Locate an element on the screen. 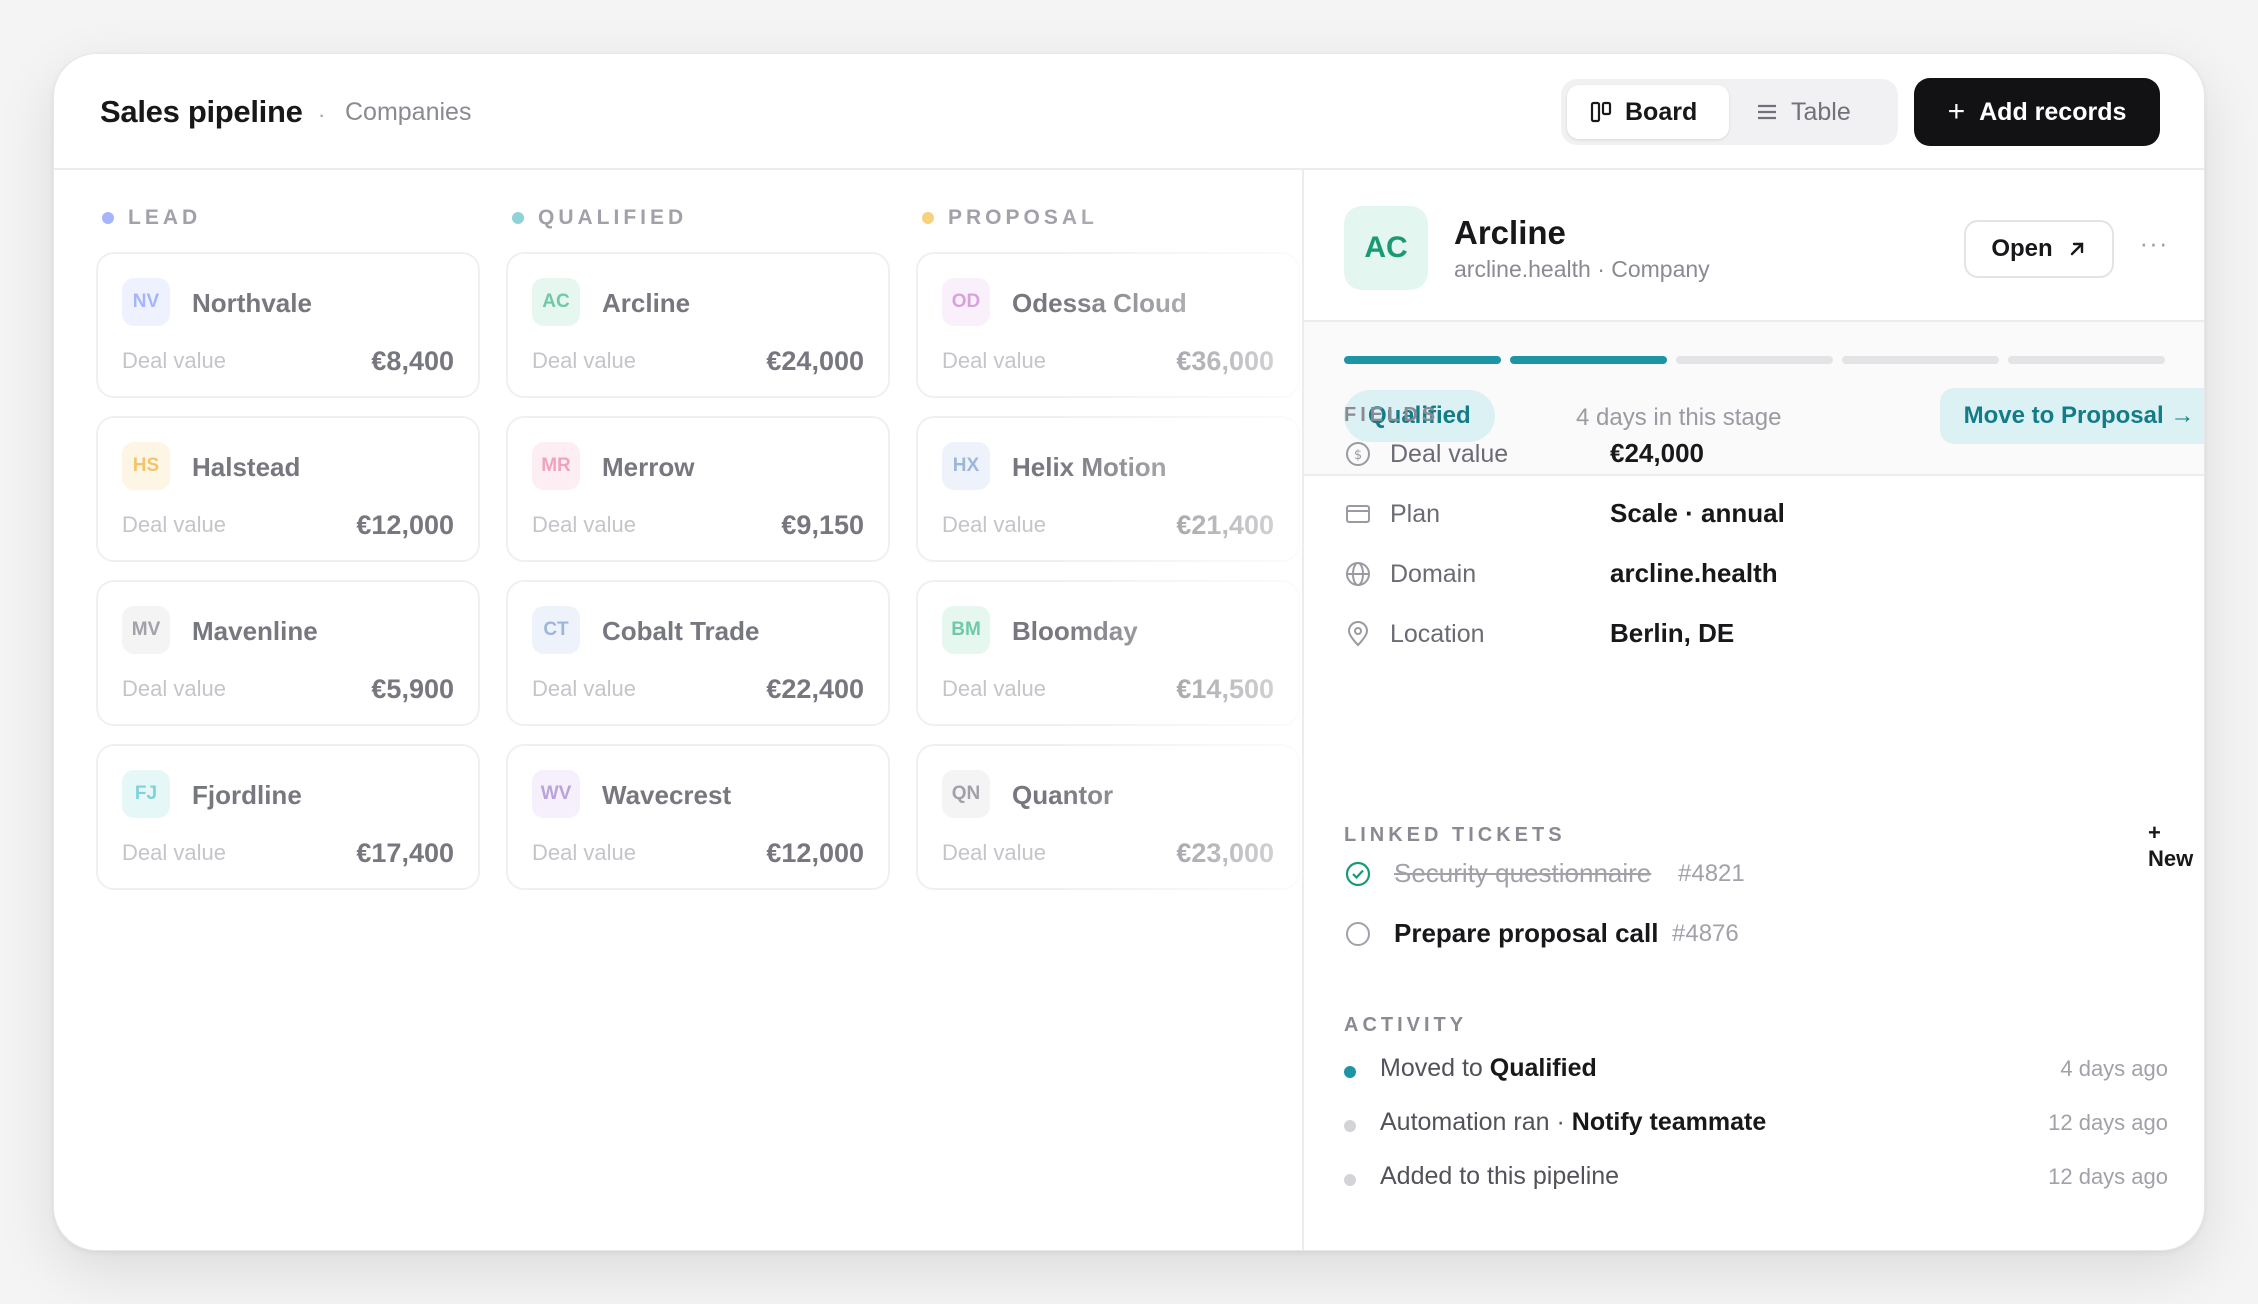 This screenshot has height=1304, width=2258. field-label: Plan is located at coordinates (1415, 514).